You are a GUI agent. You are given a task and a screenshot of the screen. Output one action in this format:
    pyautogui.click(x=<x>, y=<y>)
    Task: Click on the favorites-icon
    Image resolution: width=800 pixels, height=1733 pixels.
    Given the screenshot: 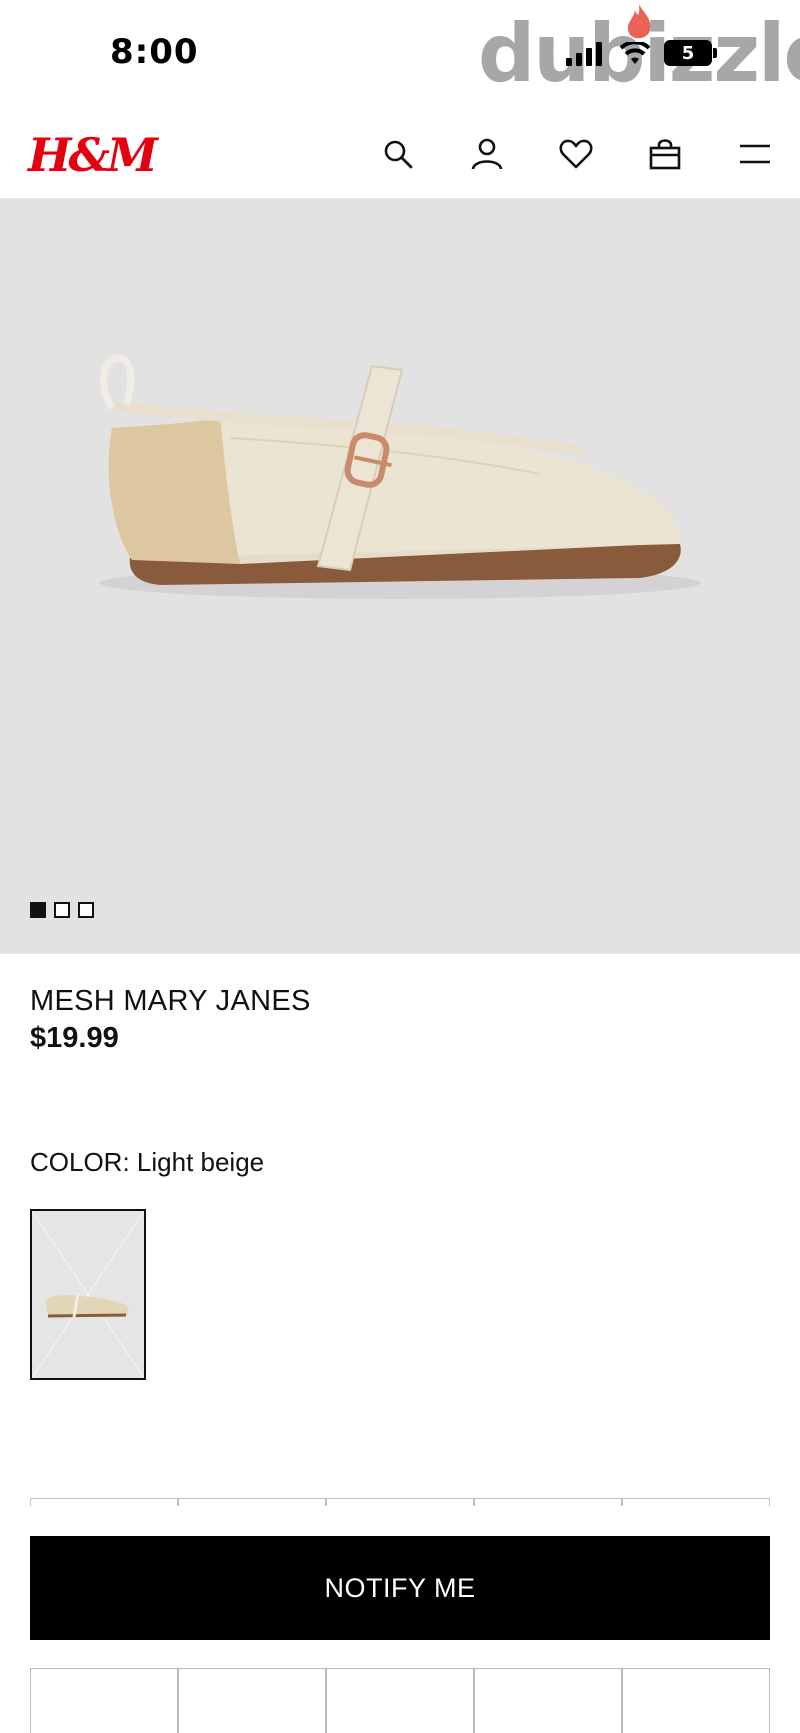 What is the action you would take?
    pyautogui.click(x=576, y=154)
    